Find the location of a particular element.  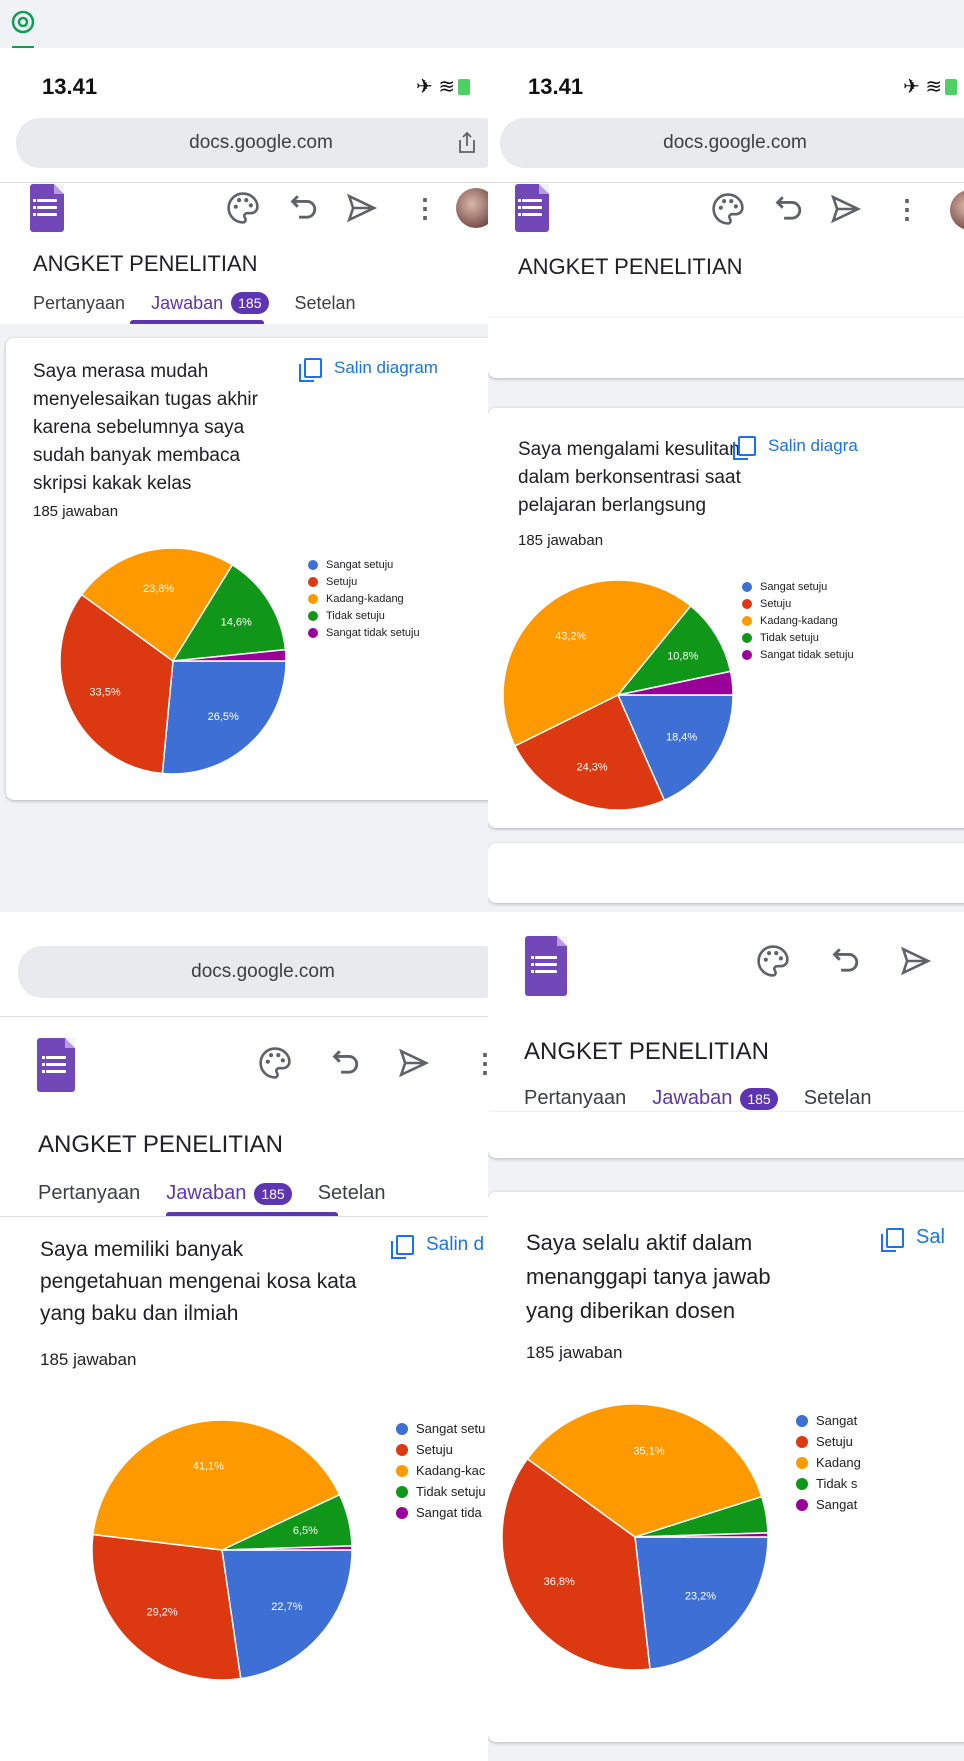

battery-icon is located at coordinates (951, 87).